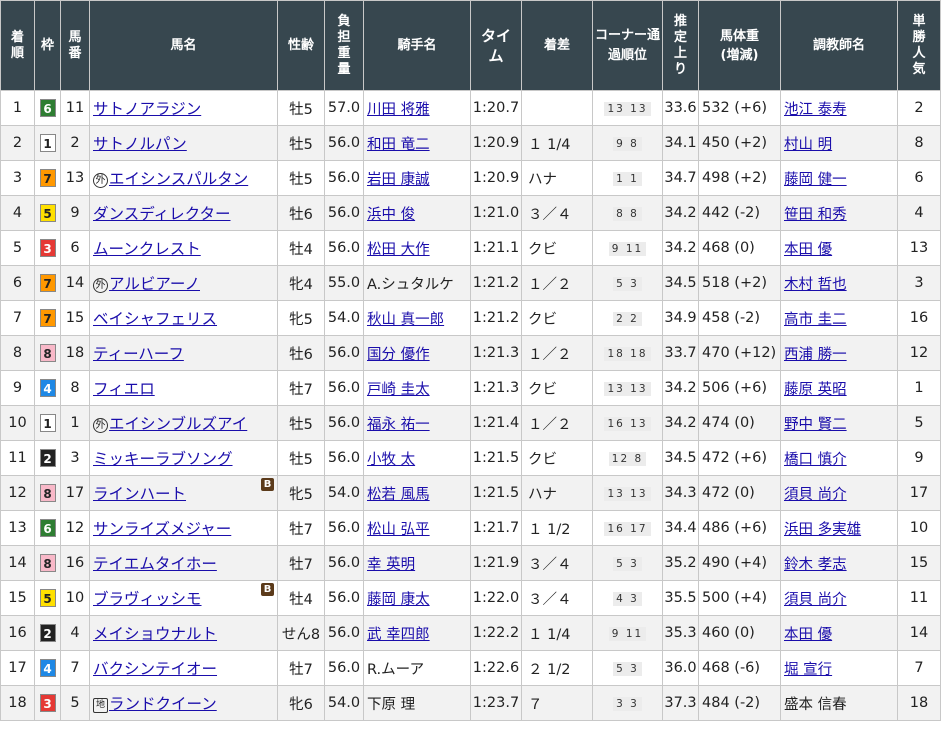 The height and width of the screenshot is (729, 941). Describe the element at coordinates (680, 143) in the screenshot. I see `last-3f: 34.1` at that location.